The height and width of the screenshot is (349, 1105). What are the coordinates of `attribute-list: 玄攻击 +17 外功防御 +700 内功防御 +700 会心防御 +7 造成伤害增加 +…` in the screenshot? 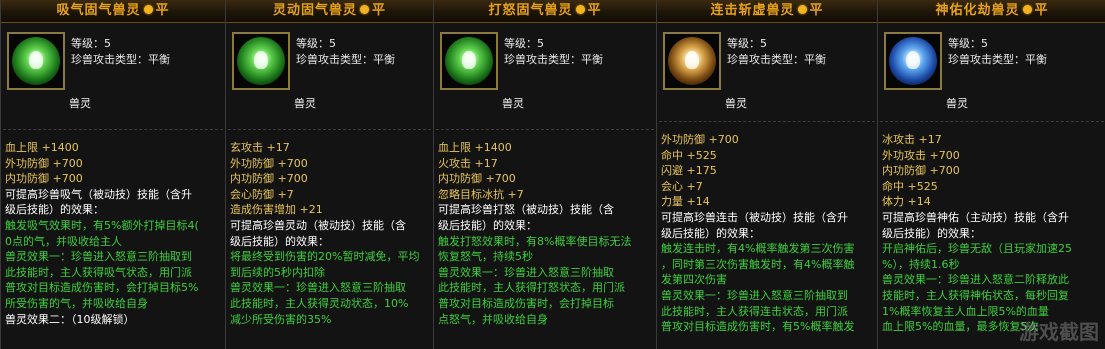 It's located at (329, 233).